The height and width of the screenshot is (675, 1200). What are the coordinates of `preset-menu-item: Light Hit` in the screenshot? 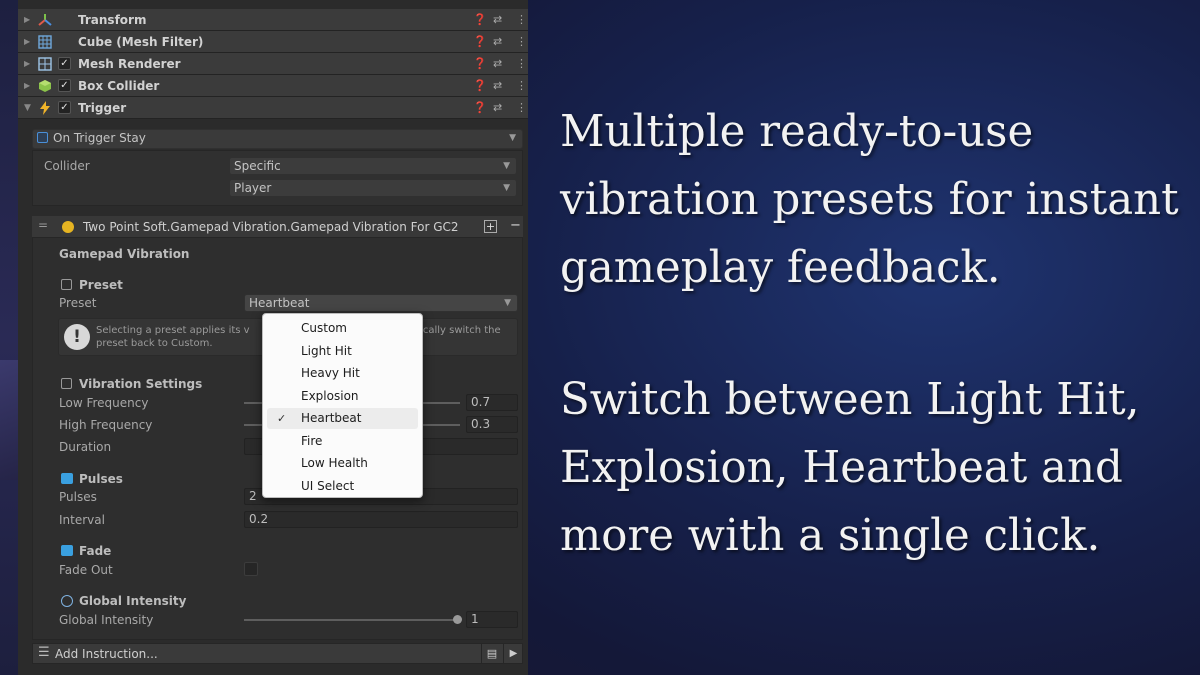 It's located at (342, 351).